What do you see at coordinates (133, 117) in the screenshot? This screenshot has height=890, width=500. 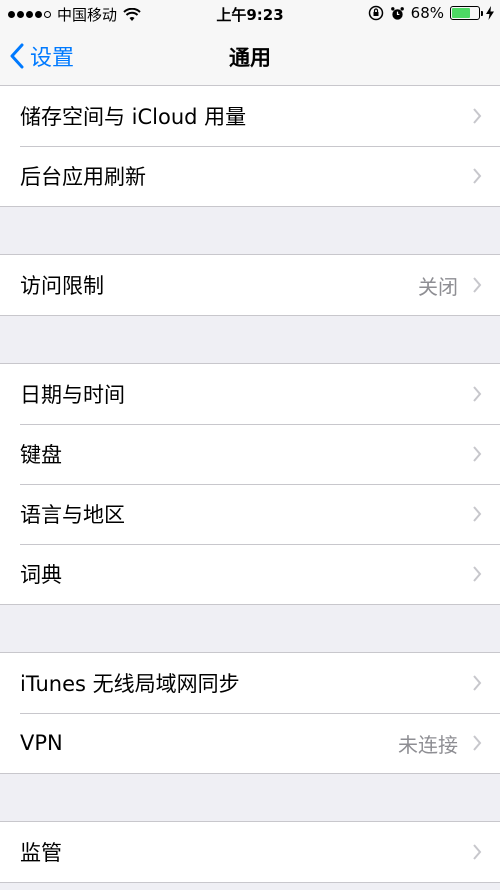 I see `row-label: 储存空间与 iCloud 用量` at bounding box center [133, 117].